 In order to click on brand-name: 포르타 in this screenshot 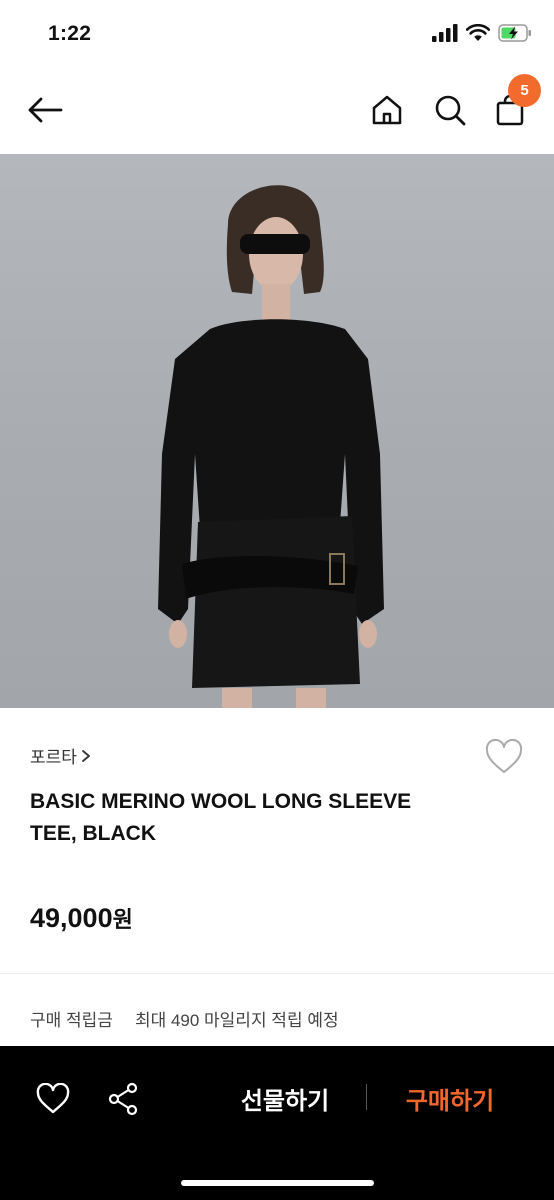, I will do `click(53, 757)`.